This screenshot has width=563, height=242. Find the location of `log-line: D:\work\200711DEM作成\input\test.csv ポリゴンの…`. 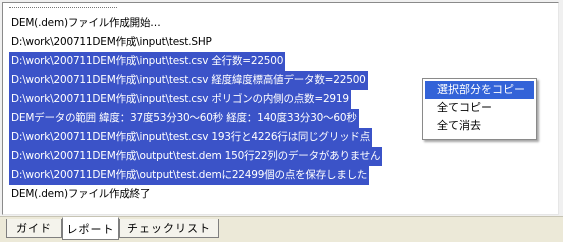

log-line: D:\work\200711DEM作成\input\test.csv ポリゴンの… is located at coordinates (180, 99).